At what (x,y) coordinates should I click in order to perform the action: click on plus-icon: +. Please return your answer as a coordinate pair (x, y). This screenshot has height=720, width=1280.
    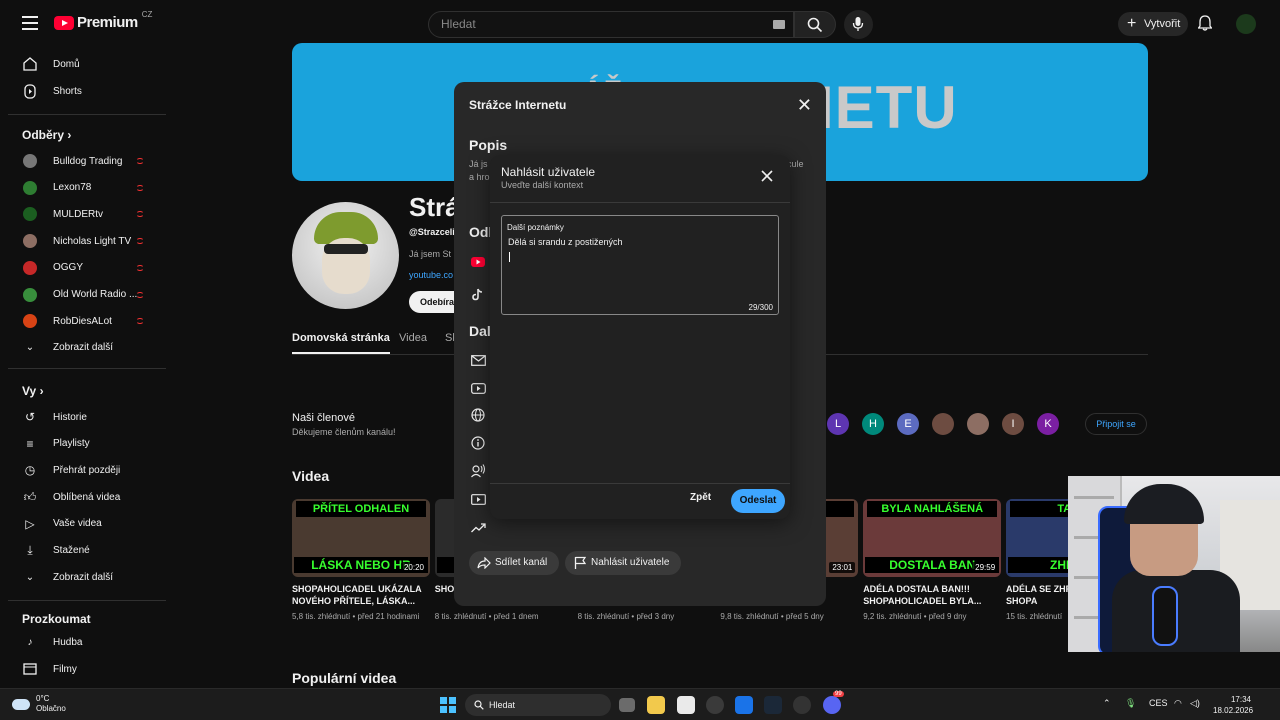
    Looking at the image, I should click on (1132, 23).